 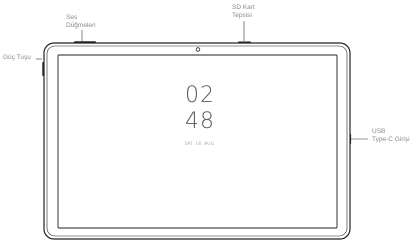 What do you see at coordinates (198, 49) in the screenshot?
I see `front-camera-icon` at bounding box center [198, 49].